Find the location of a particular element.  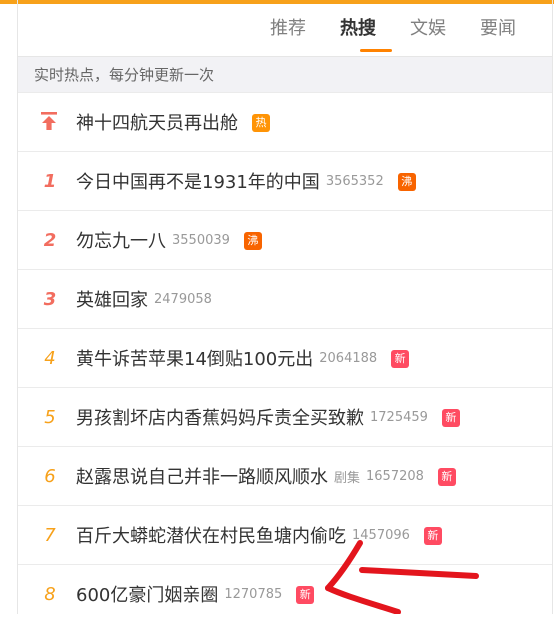

tab-recommend: 推荐 is located at coordinates (288, 29).